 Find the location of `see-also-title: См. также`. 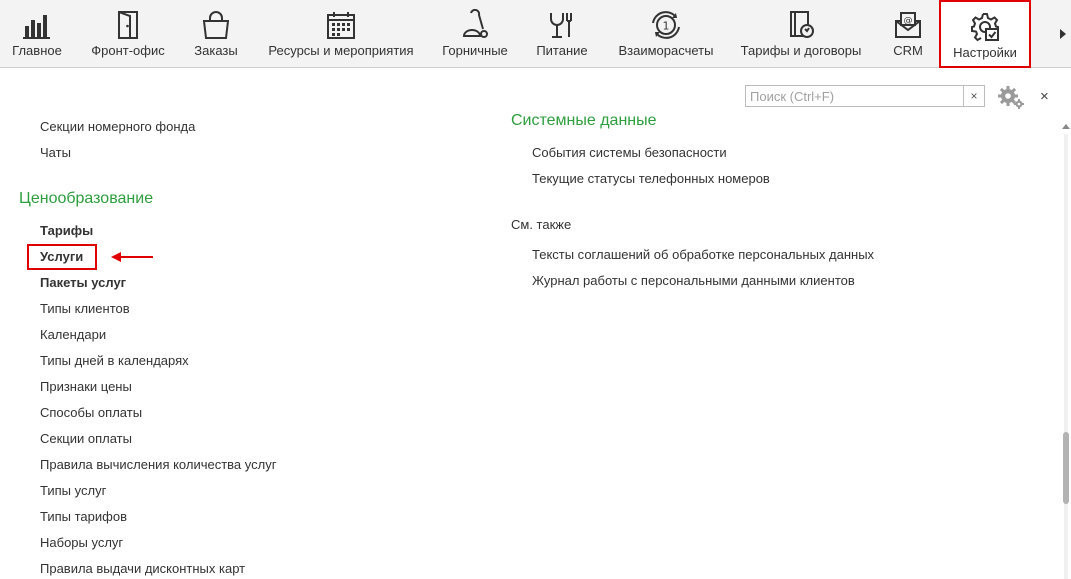

see-also-title: См. также is located at coordinates (541, 224).